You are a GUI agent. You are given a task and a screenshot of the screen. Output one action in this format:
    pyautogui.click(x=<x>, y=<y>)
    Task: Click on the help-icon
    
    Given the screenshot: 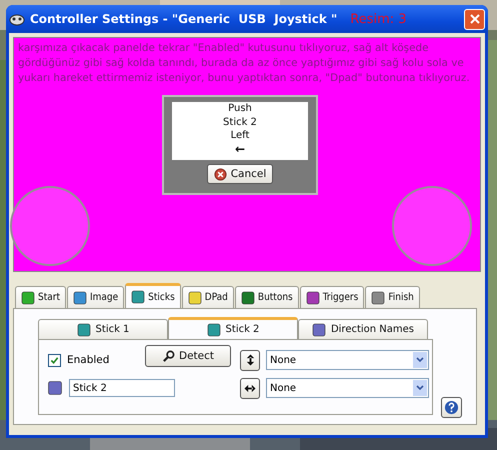 What is the action you would take?
    pyautogui.click(x=451, y=407)
    